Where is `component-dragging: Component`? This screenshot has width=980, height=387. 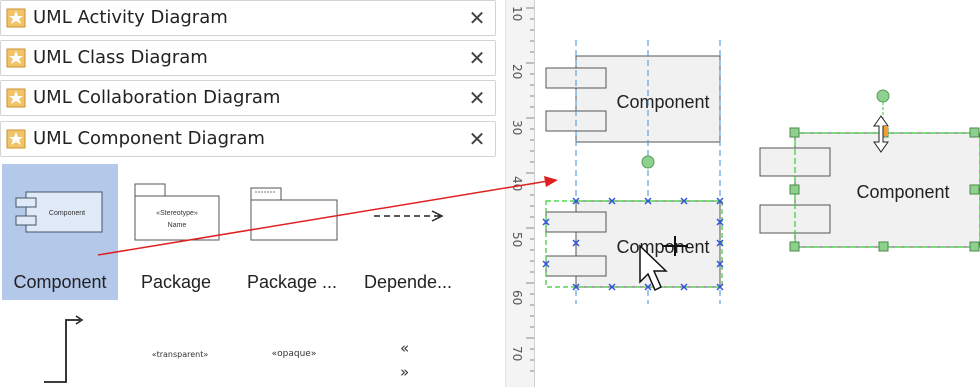
component-dragging: Component is located at coordinates (634, 244).